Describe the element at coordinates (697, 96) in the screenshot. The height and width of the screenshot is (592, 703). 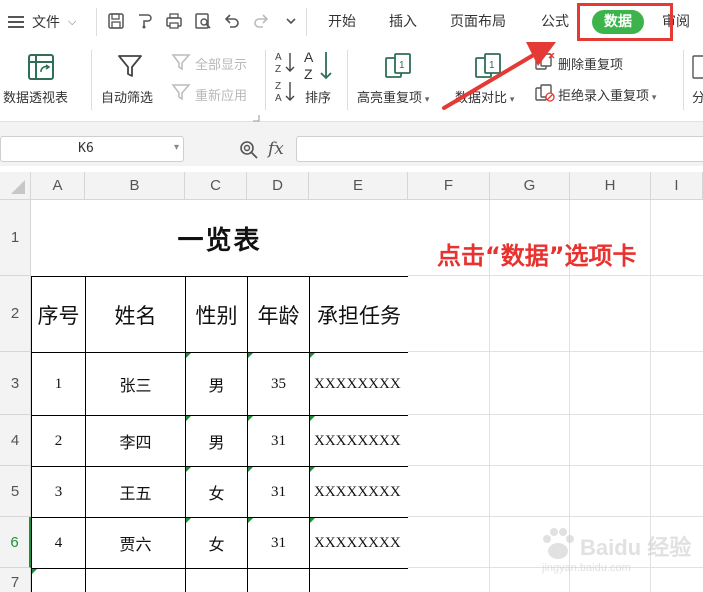
I see `split-column-button: 分` at that location.